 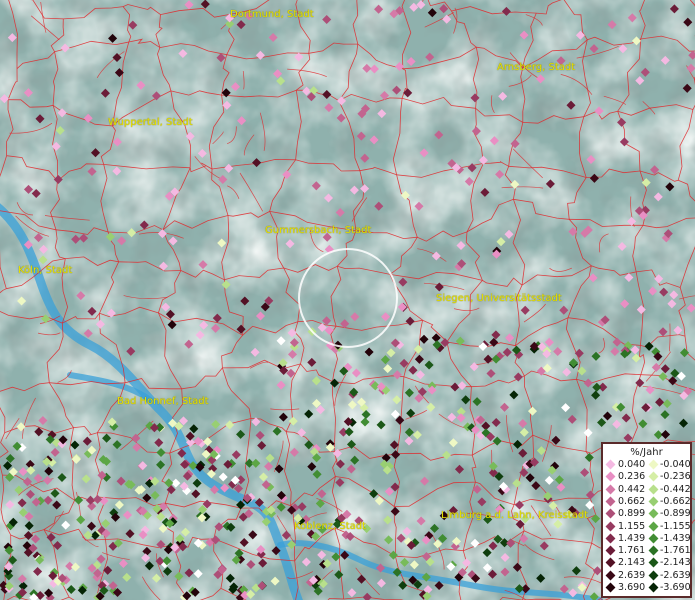 I want to click on legend-value-negative: -0.236, so click(x=675, y=477).